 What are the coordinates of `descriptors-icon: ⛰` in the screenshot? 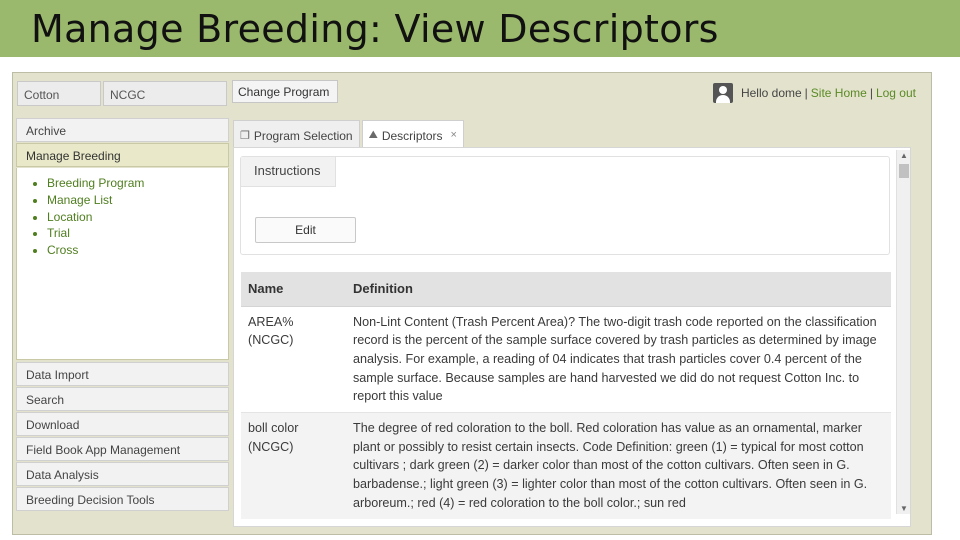 It's located at (373, 135).